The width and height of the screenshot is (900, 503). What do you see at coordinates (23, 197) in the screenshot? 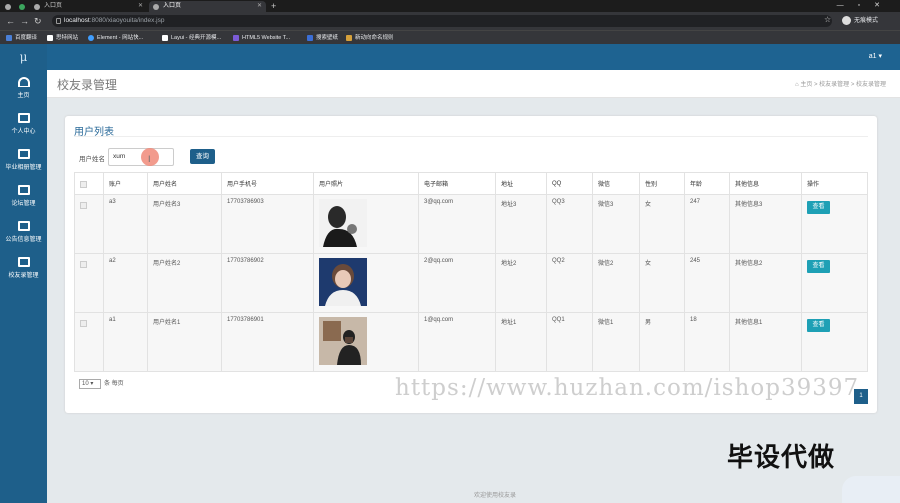
I see `sidebar-item-forum: 论坛管理` at bounding box center [23, 197].